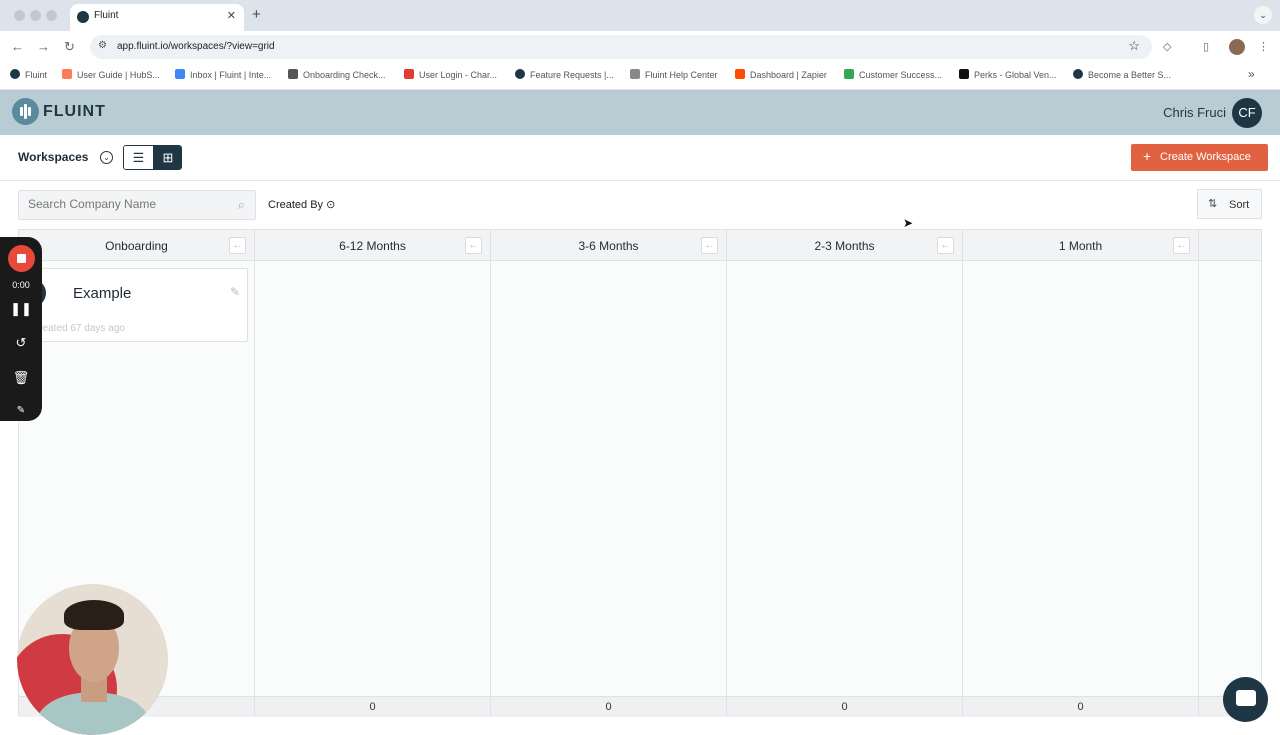 This screenshot has height=735, width=1280. I want to click on column-title: Onboarding, so click(136, 246).